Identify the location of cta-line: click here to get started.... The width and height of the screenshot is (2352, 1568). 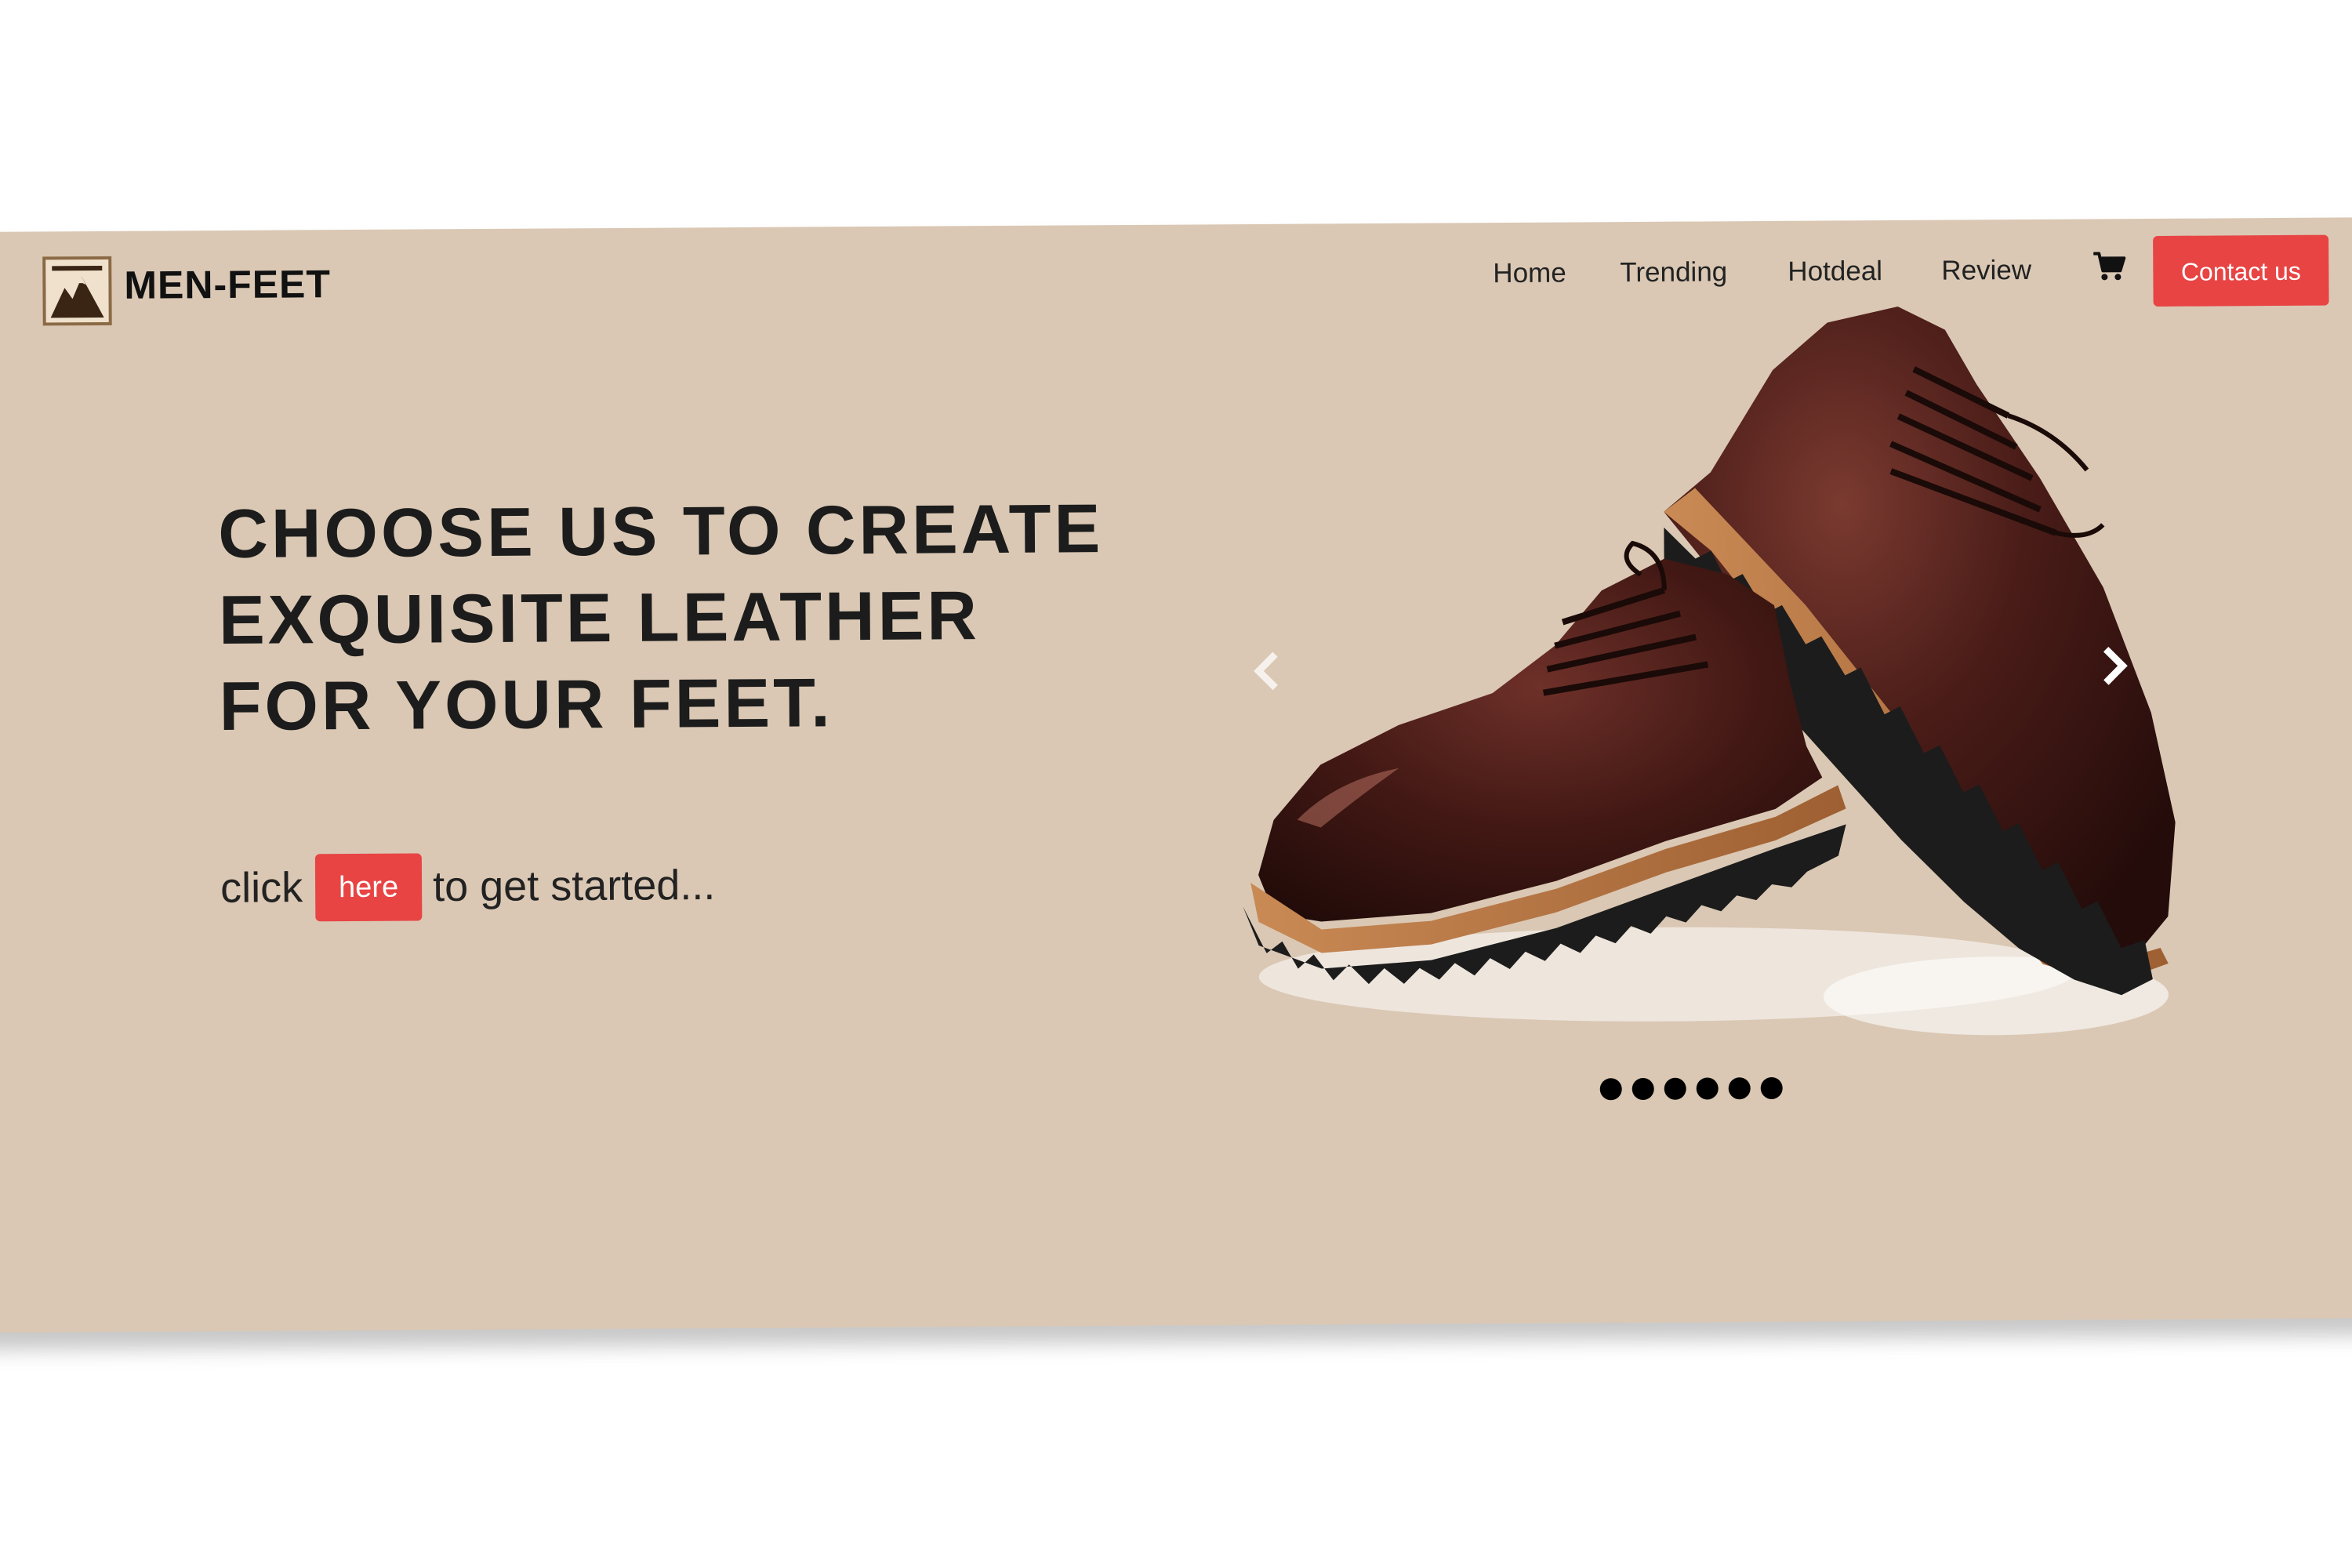
(468, 886).